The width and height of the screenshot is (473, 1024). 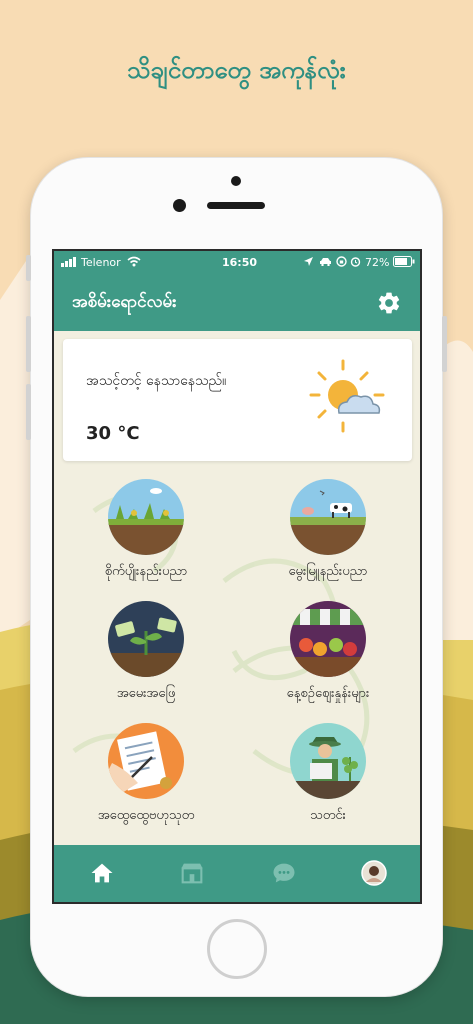 I want to click on menu-tile-general-knowledge: အထွေထွေဗဟုသုတ, so click(x=146, y=783).